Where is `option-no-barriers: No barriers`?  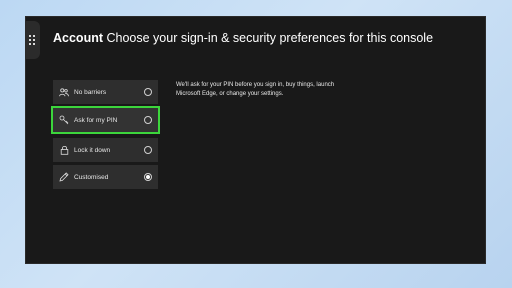
option-no-barriers: No barriers is located at coordinates (105, 92).